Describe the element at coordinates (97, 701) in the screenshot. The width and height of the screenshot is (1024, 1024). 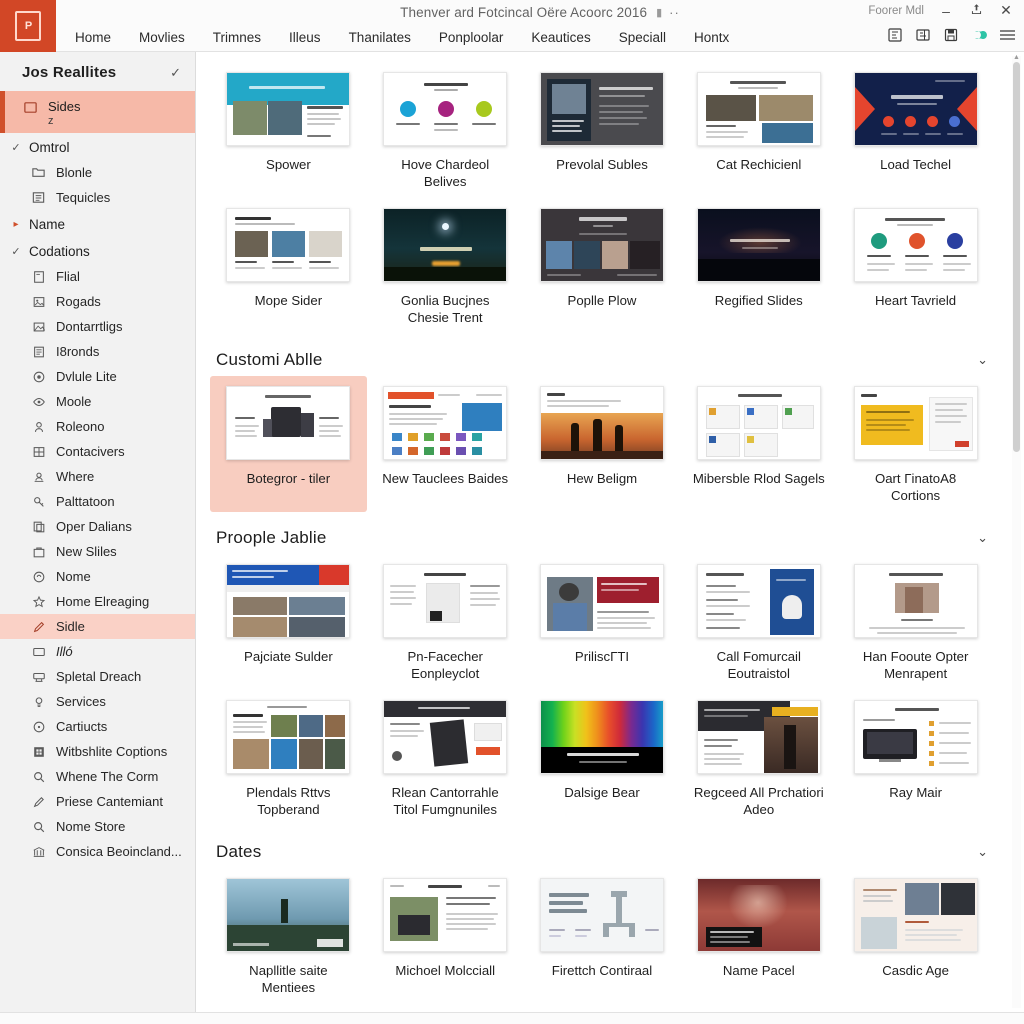
I see `sidebar-item-services: Services` at that location.